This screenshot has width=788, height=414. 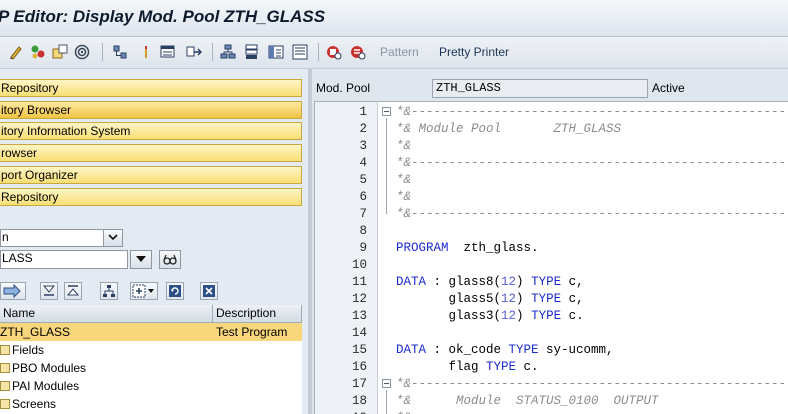 What do you see at coordinates (540, 88) in the screenshot?
I see `mod-pool-field: ZTH_GLASS` at bounding box center [540, 88].